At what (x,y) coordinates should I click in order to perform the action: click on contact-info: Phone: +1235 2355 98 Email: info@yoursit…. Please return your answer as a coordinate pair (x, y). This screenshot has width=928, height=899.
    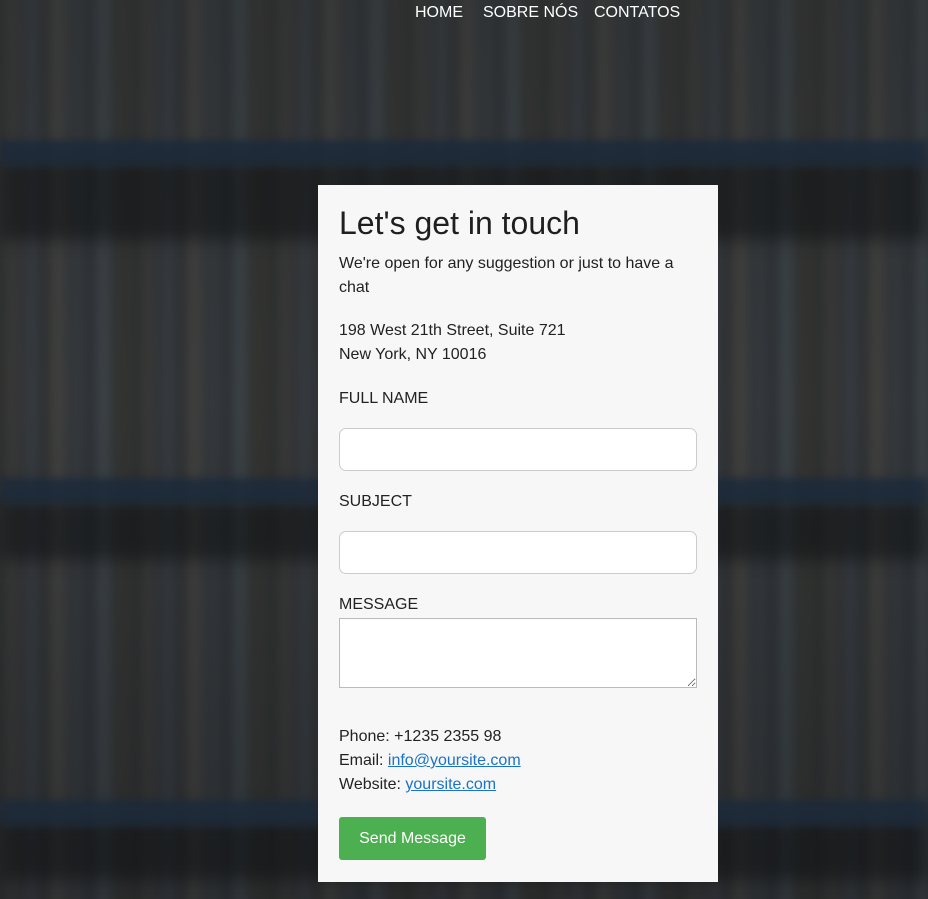
    Looking at the image, I should click on (430, 761).